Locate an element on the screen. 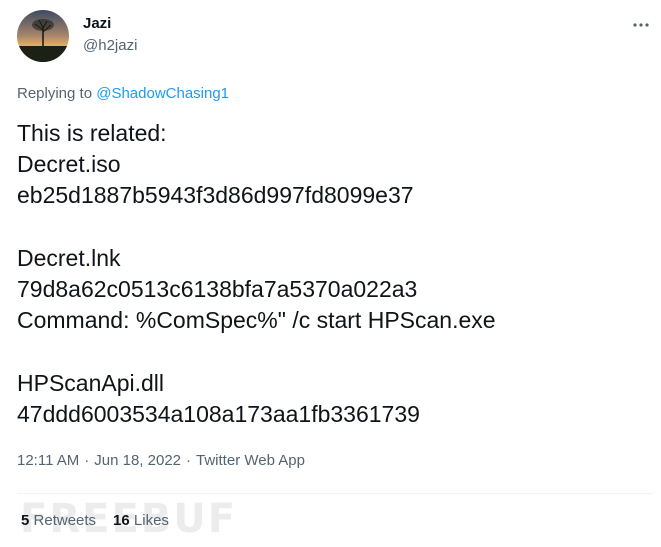 The image size is (661, 547). tweet-date: Jun 18, 2022 is located at coordinates (137, 460).